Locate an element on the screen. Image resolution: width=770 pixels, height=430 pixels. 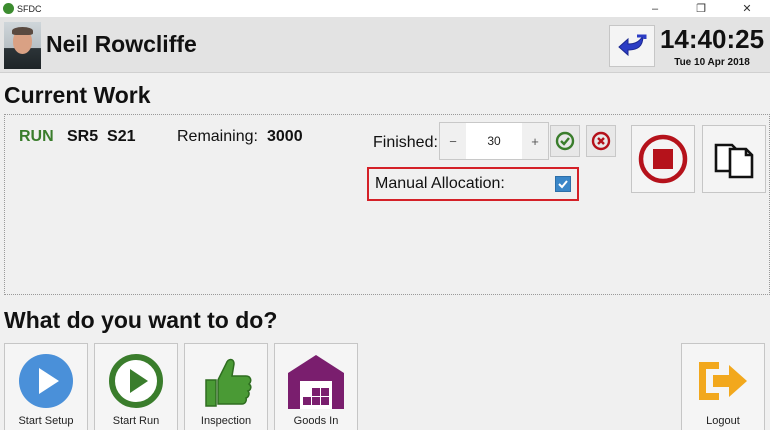
stop-icon is located at coordinates (663, 159).